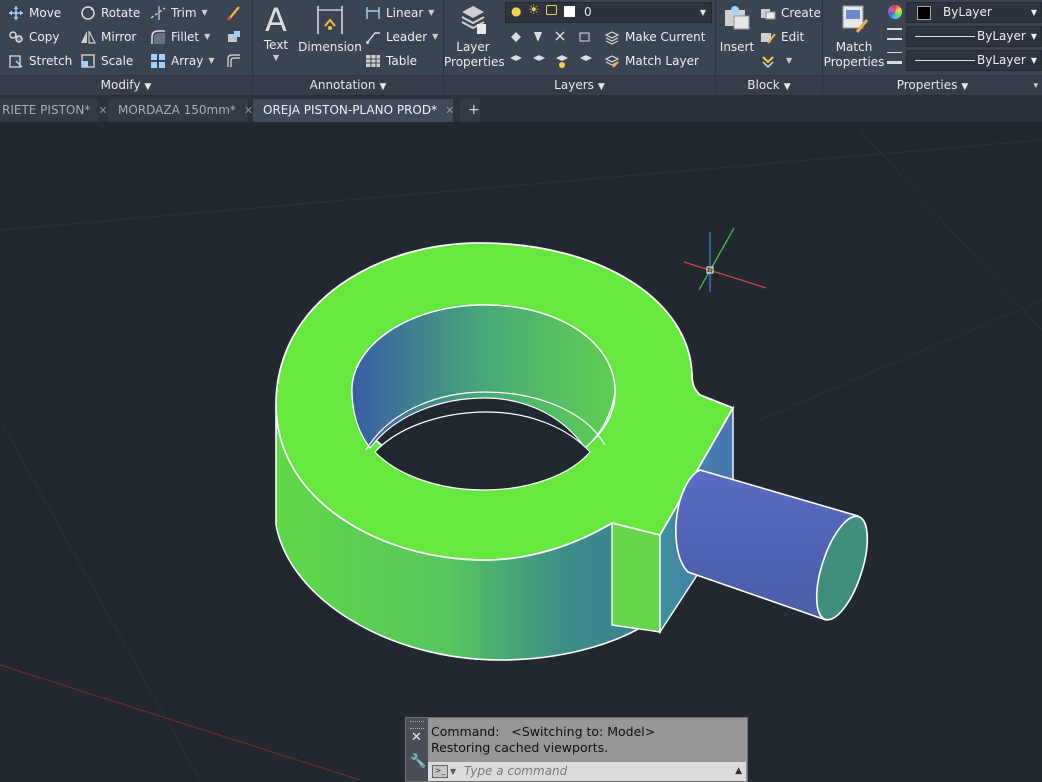 The width and height of the screenshot is (1042, 782). What do you see at coordinates (974, 12) in the screenshot?
I see `color-dropdown: ByLayer ▼` at bounding box center [974, 12].